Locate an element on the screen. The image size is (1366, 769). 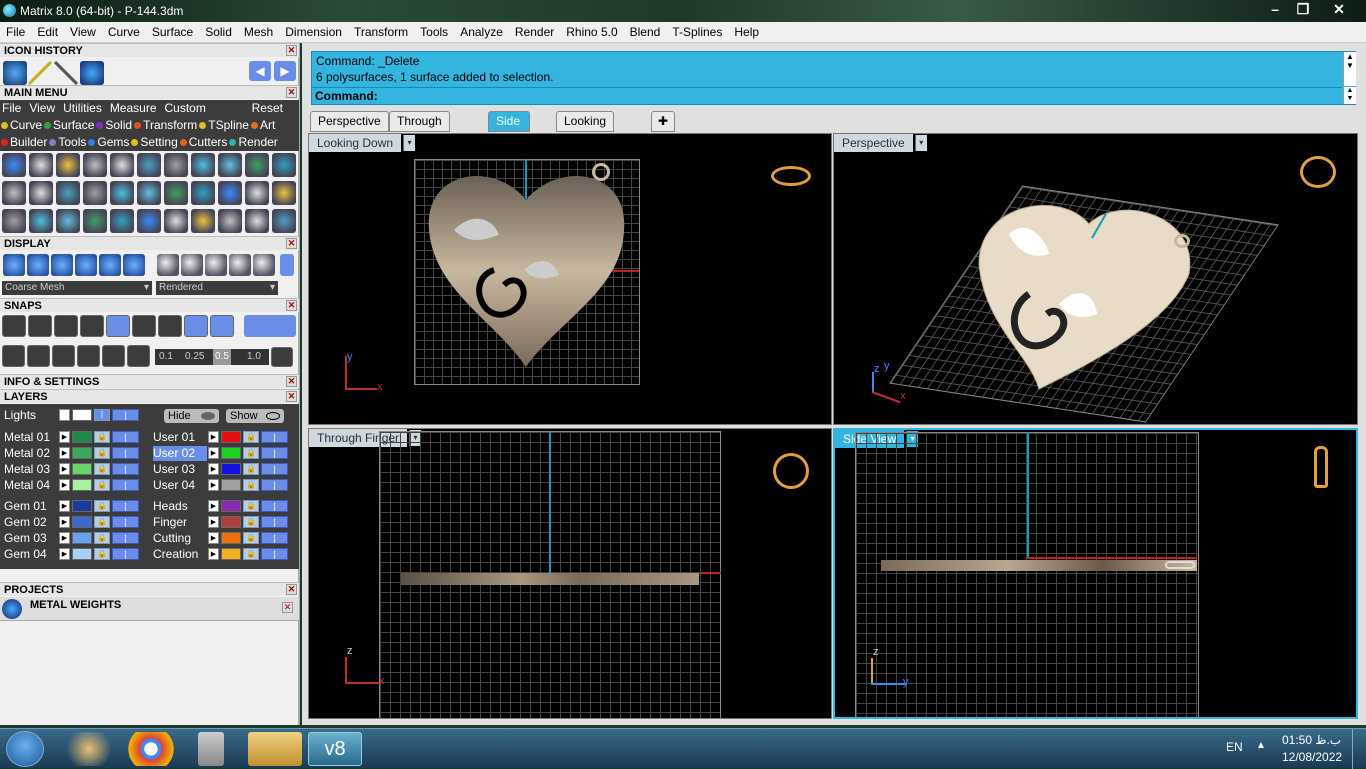
menu-transform: Transform is located at coordinates (381, 32).